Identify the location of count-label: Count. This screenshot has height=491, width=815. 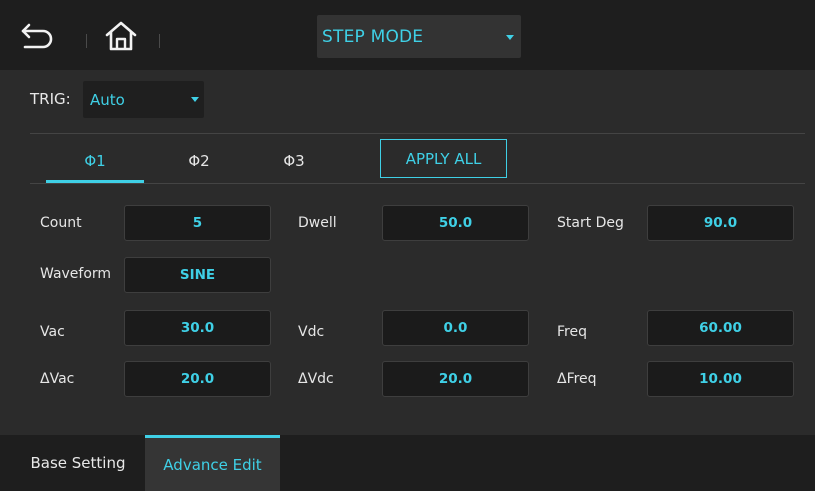
(61, 223).